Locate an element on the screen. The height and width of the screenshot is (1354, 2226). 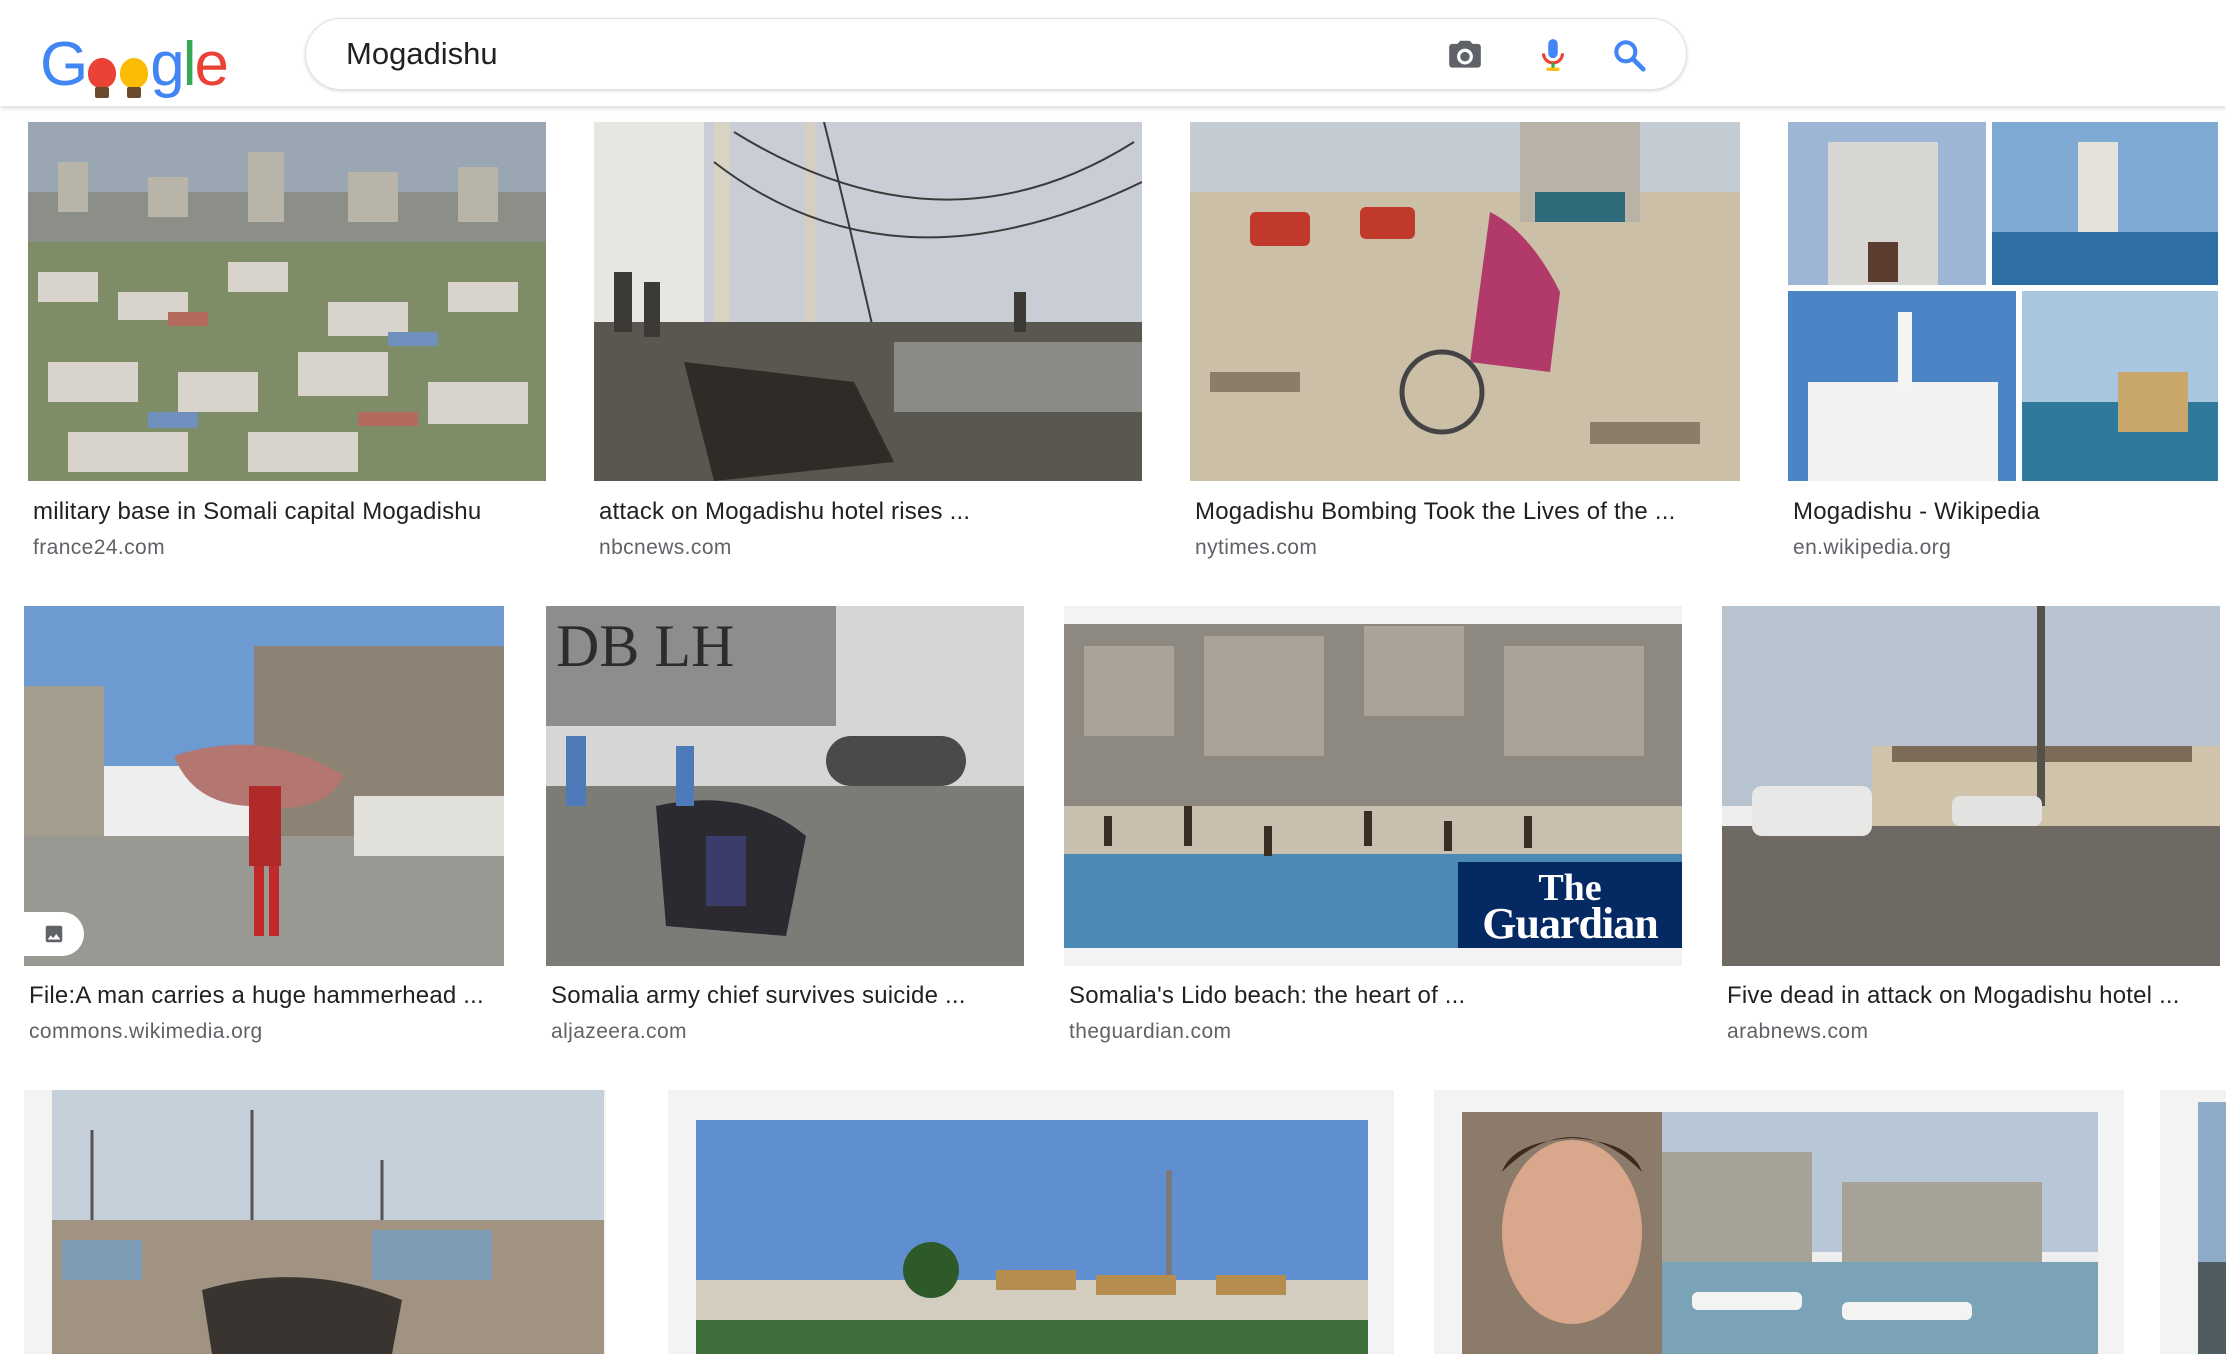
camera-icon is located at coordinates (1465, 55).